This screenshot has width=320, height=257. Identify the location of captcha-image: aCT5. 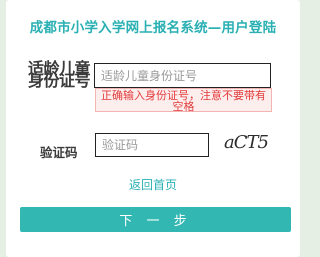
(249, 145).